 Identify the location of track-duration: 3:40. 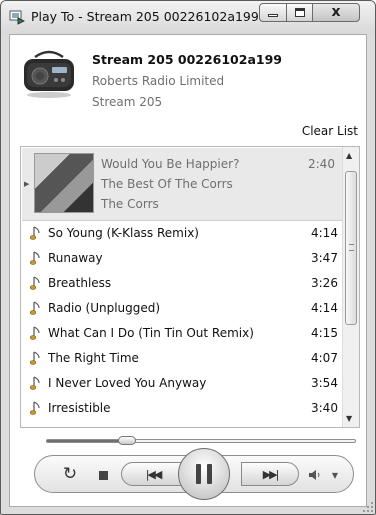
(324, 408).